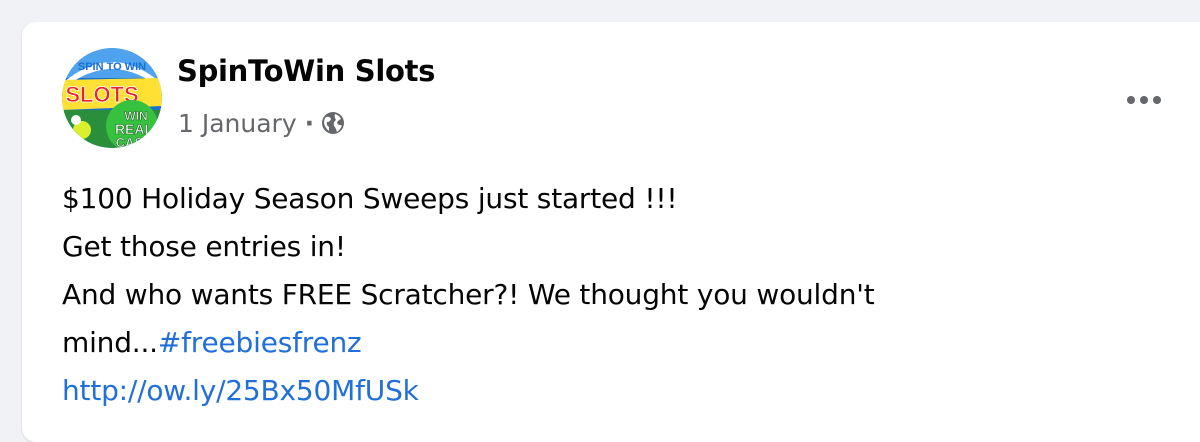 This screenshot has width=1200, height=442. I want to click on post-meta: 1 January ·, so click(261, 123).